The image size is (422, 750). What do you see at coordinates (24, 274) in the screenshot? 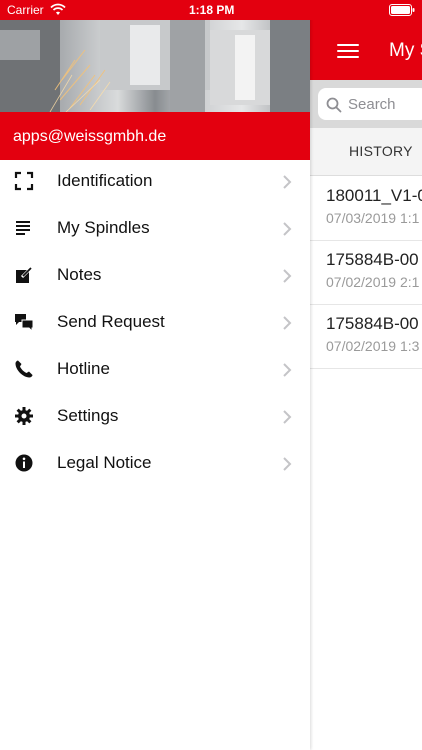
I see `edit-note-icon` at bounding box center [24, 274].